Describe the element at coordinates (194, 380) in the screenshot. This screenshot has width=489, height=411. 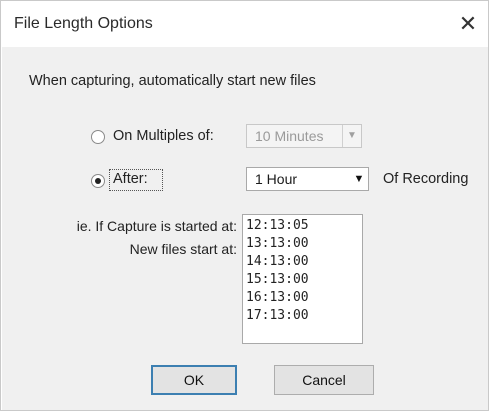
I see `ok-button: OK` at that location.